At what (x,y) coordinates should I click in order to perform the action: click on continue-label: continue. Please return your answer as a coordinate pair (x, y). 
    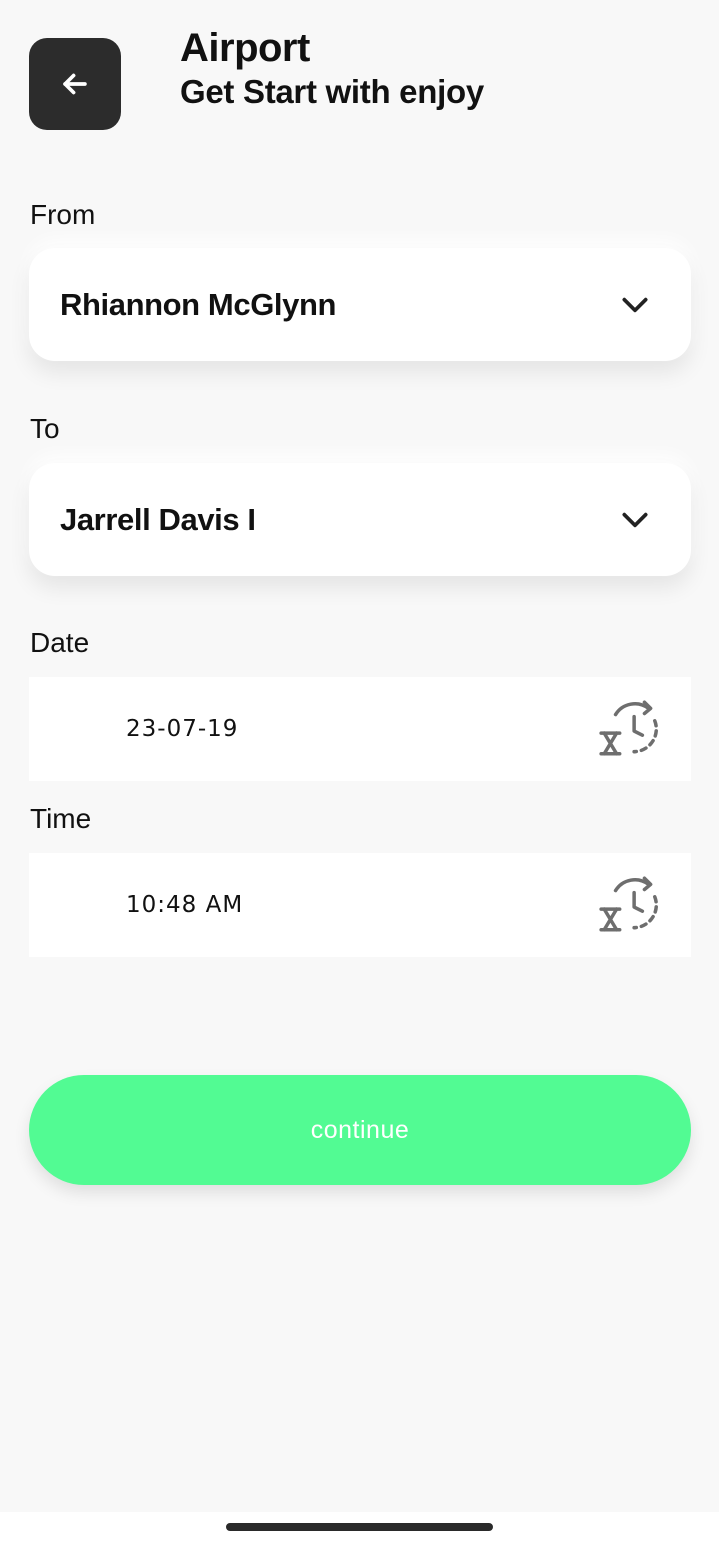
    Looking at the image, I should click on (360, 1129).